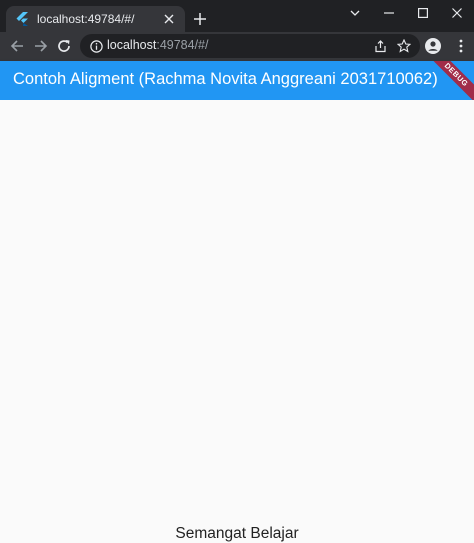  Describe the element at coordinates (404, 46) in the screenshot. I see `bookmark-star-icon` at that location.